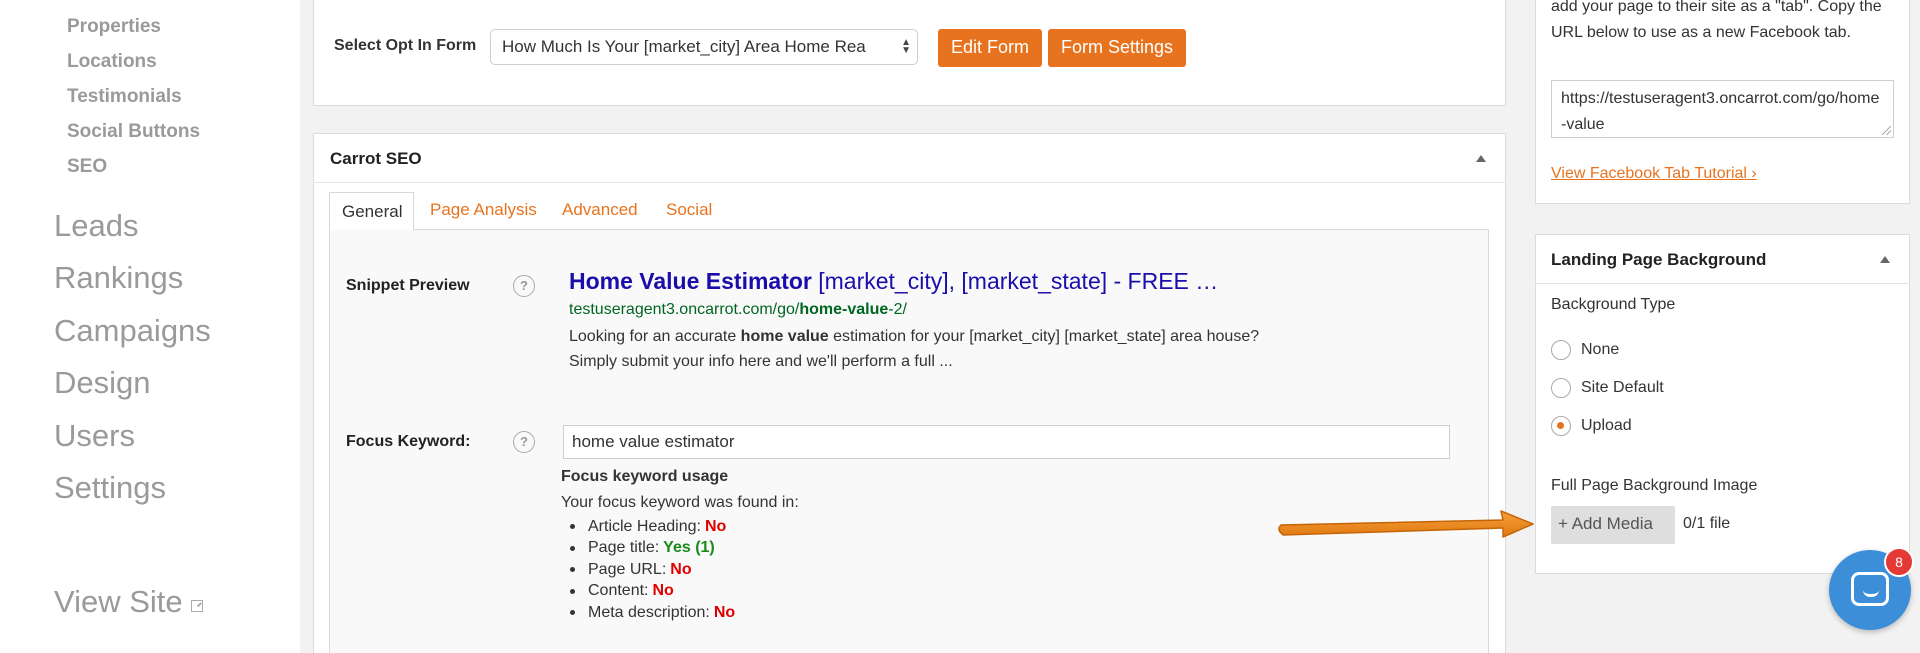 The height and width of the screenshot is (653, 1920). What do you see at coordinates (1613, 304) in the screenshot?
I see `background-type-label: Background Type` at bounding box center [1613, 304].